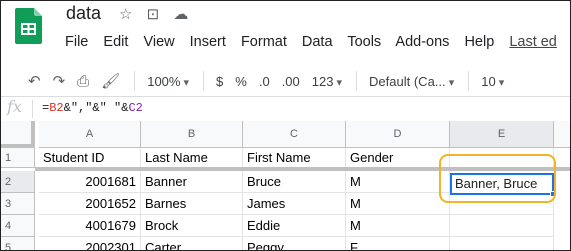 Image resolution: width=571 pixels, height=251 pixels. What do you see at coordinates (398, 182) in the screenshot?
I see `cell-d2: M` at bounding box center [398, 182].